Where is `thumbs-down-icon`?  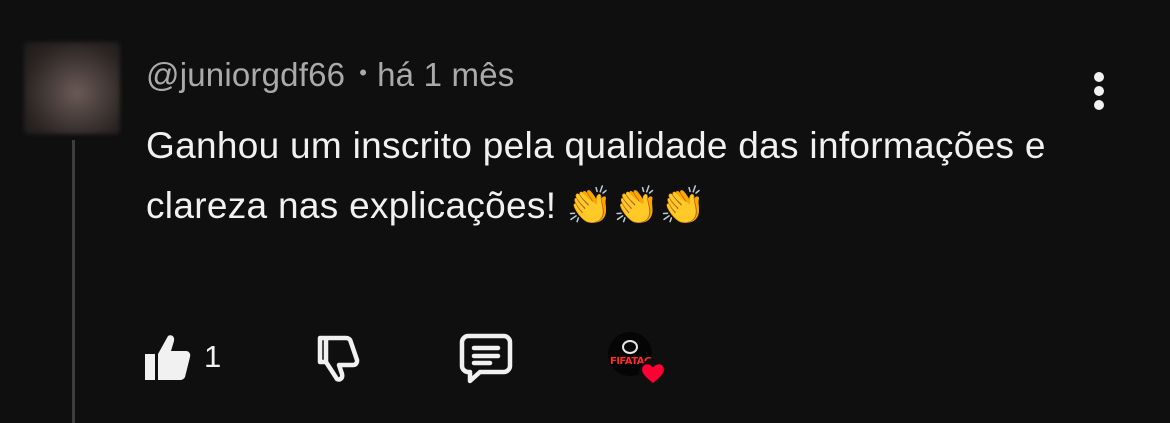
thumbs-down-icon is located at coordinates (338, 358).